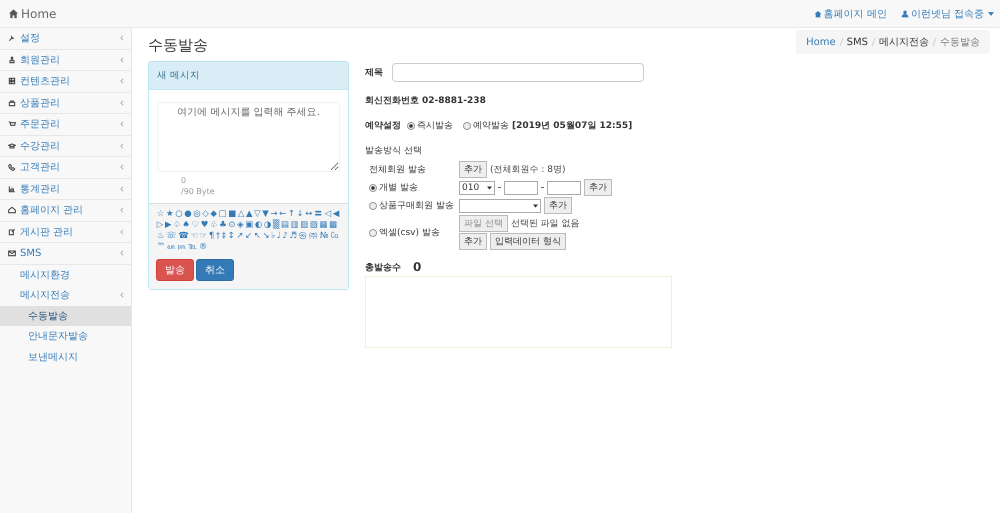 The width and height of the screenshot is (1000, 513). I want to click on symbol-key: ♪, so click(285, 236).